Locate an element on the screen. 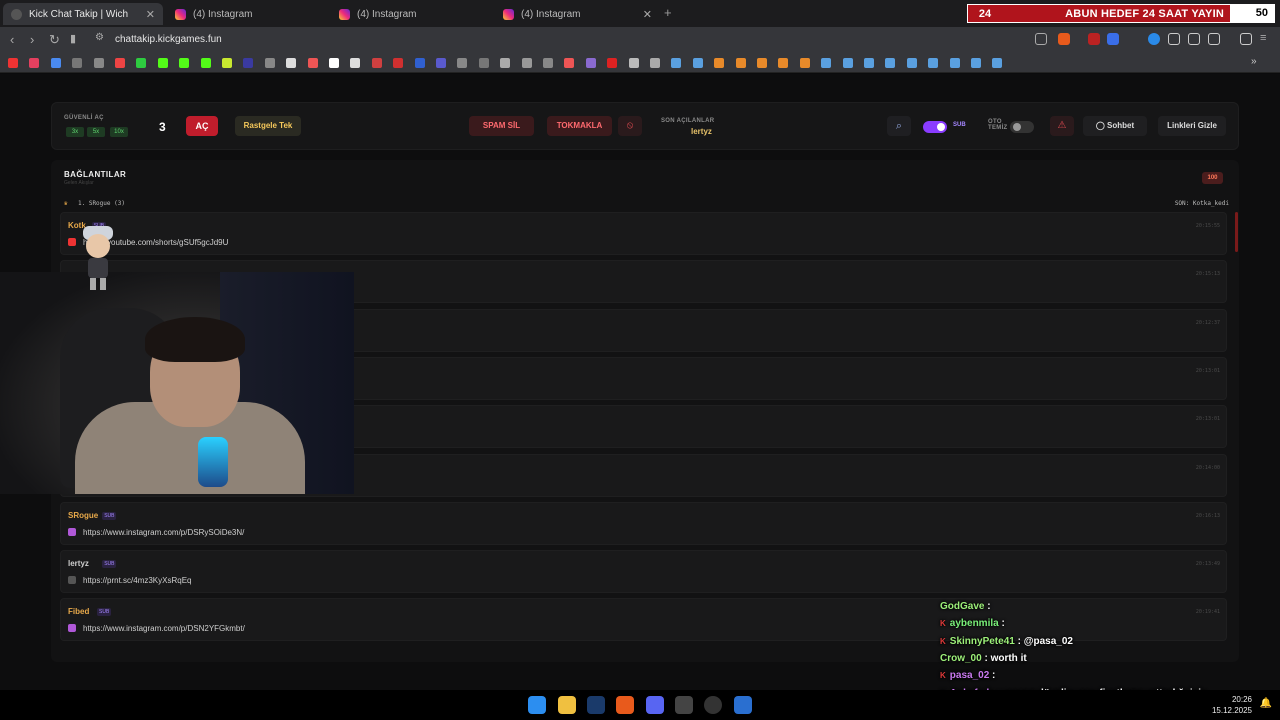 The image size is (1280, 720). open-button: AÇ is located at coordinates (202, 126).